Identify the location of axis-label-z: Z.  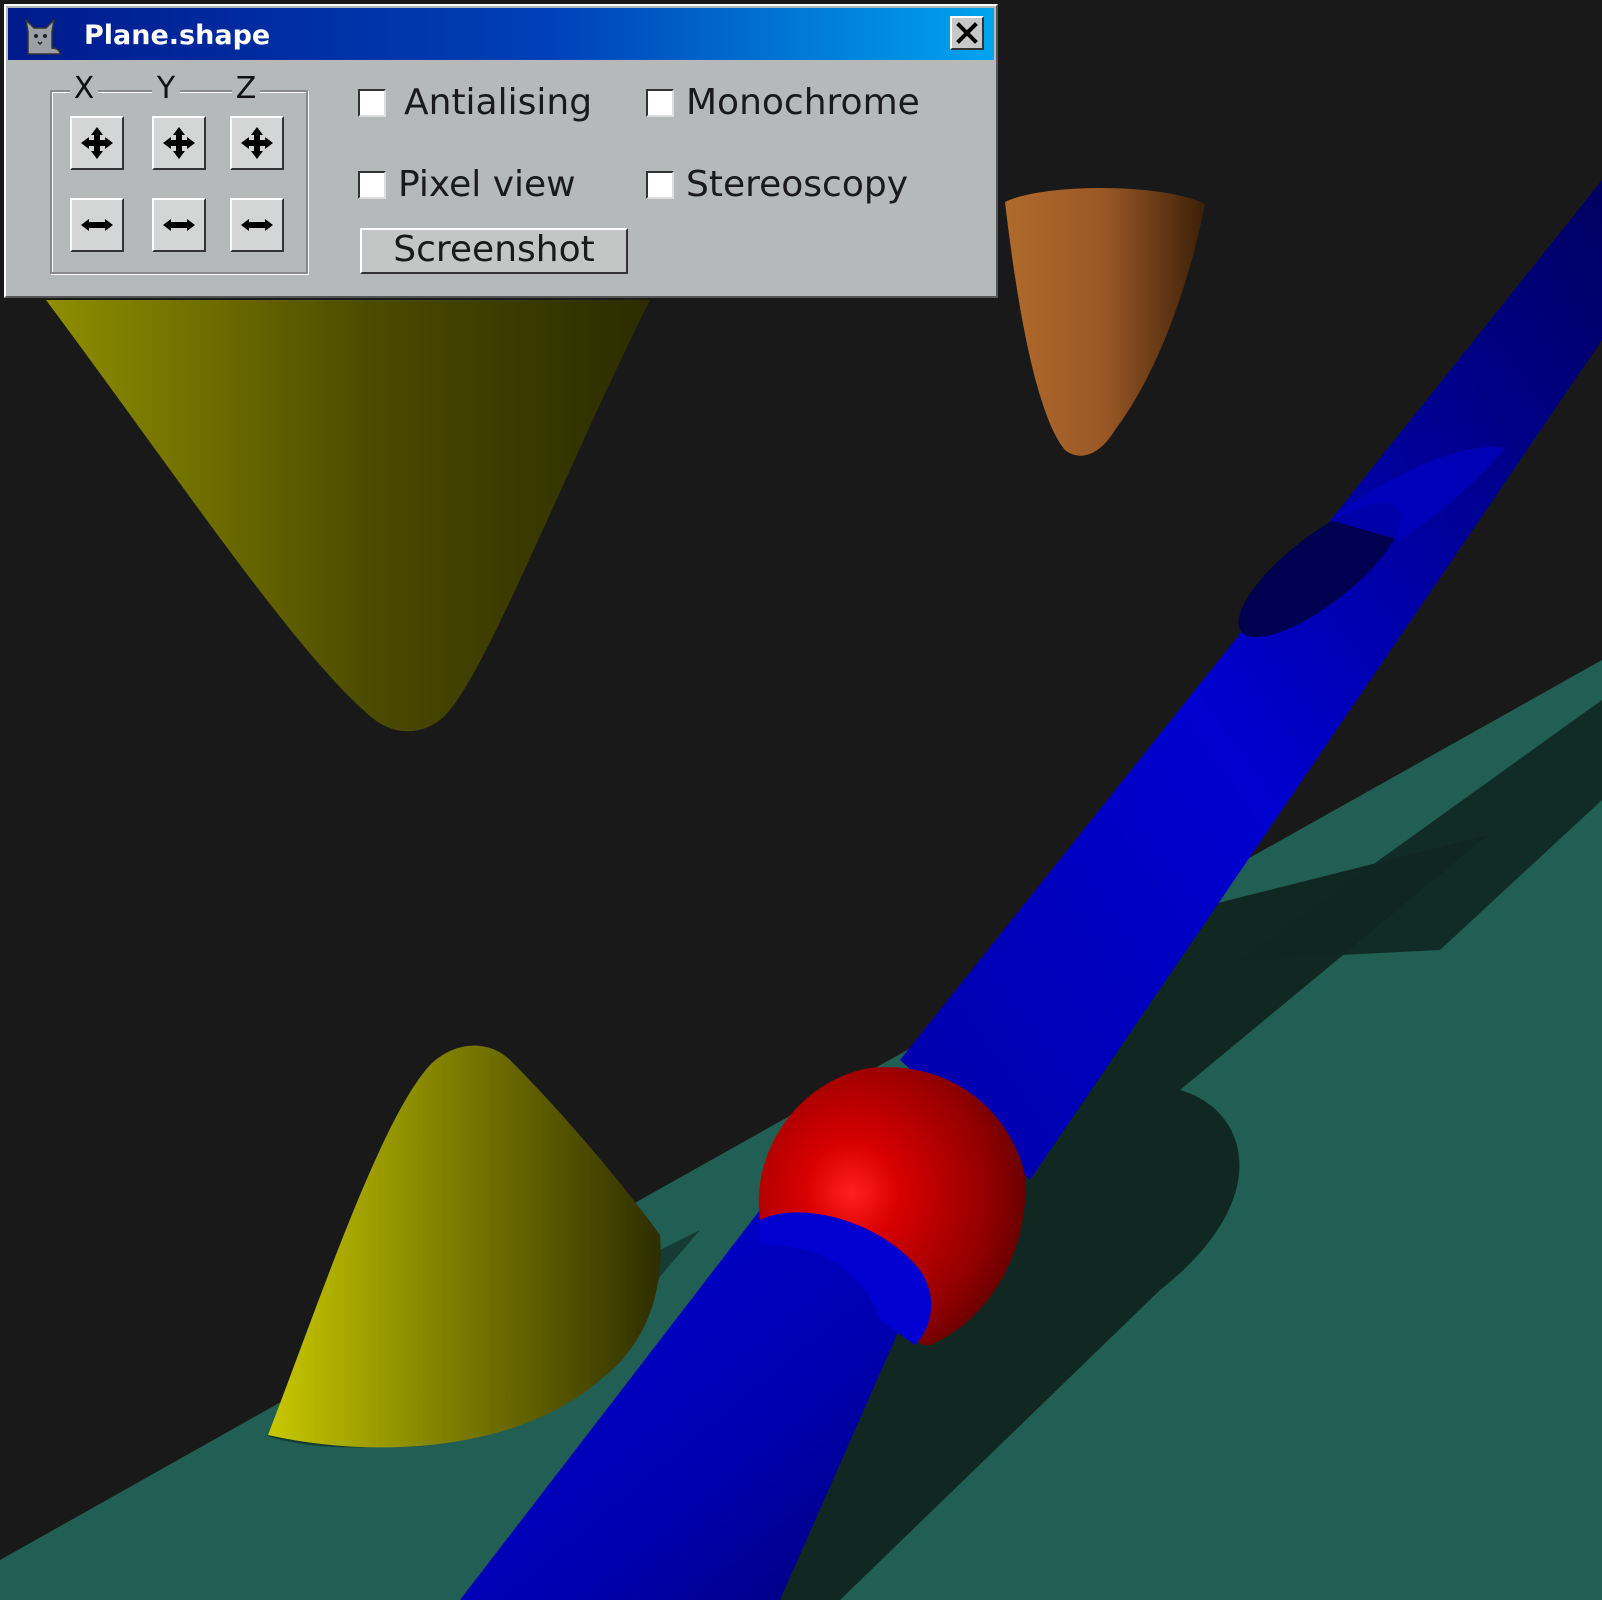
(246, 89).